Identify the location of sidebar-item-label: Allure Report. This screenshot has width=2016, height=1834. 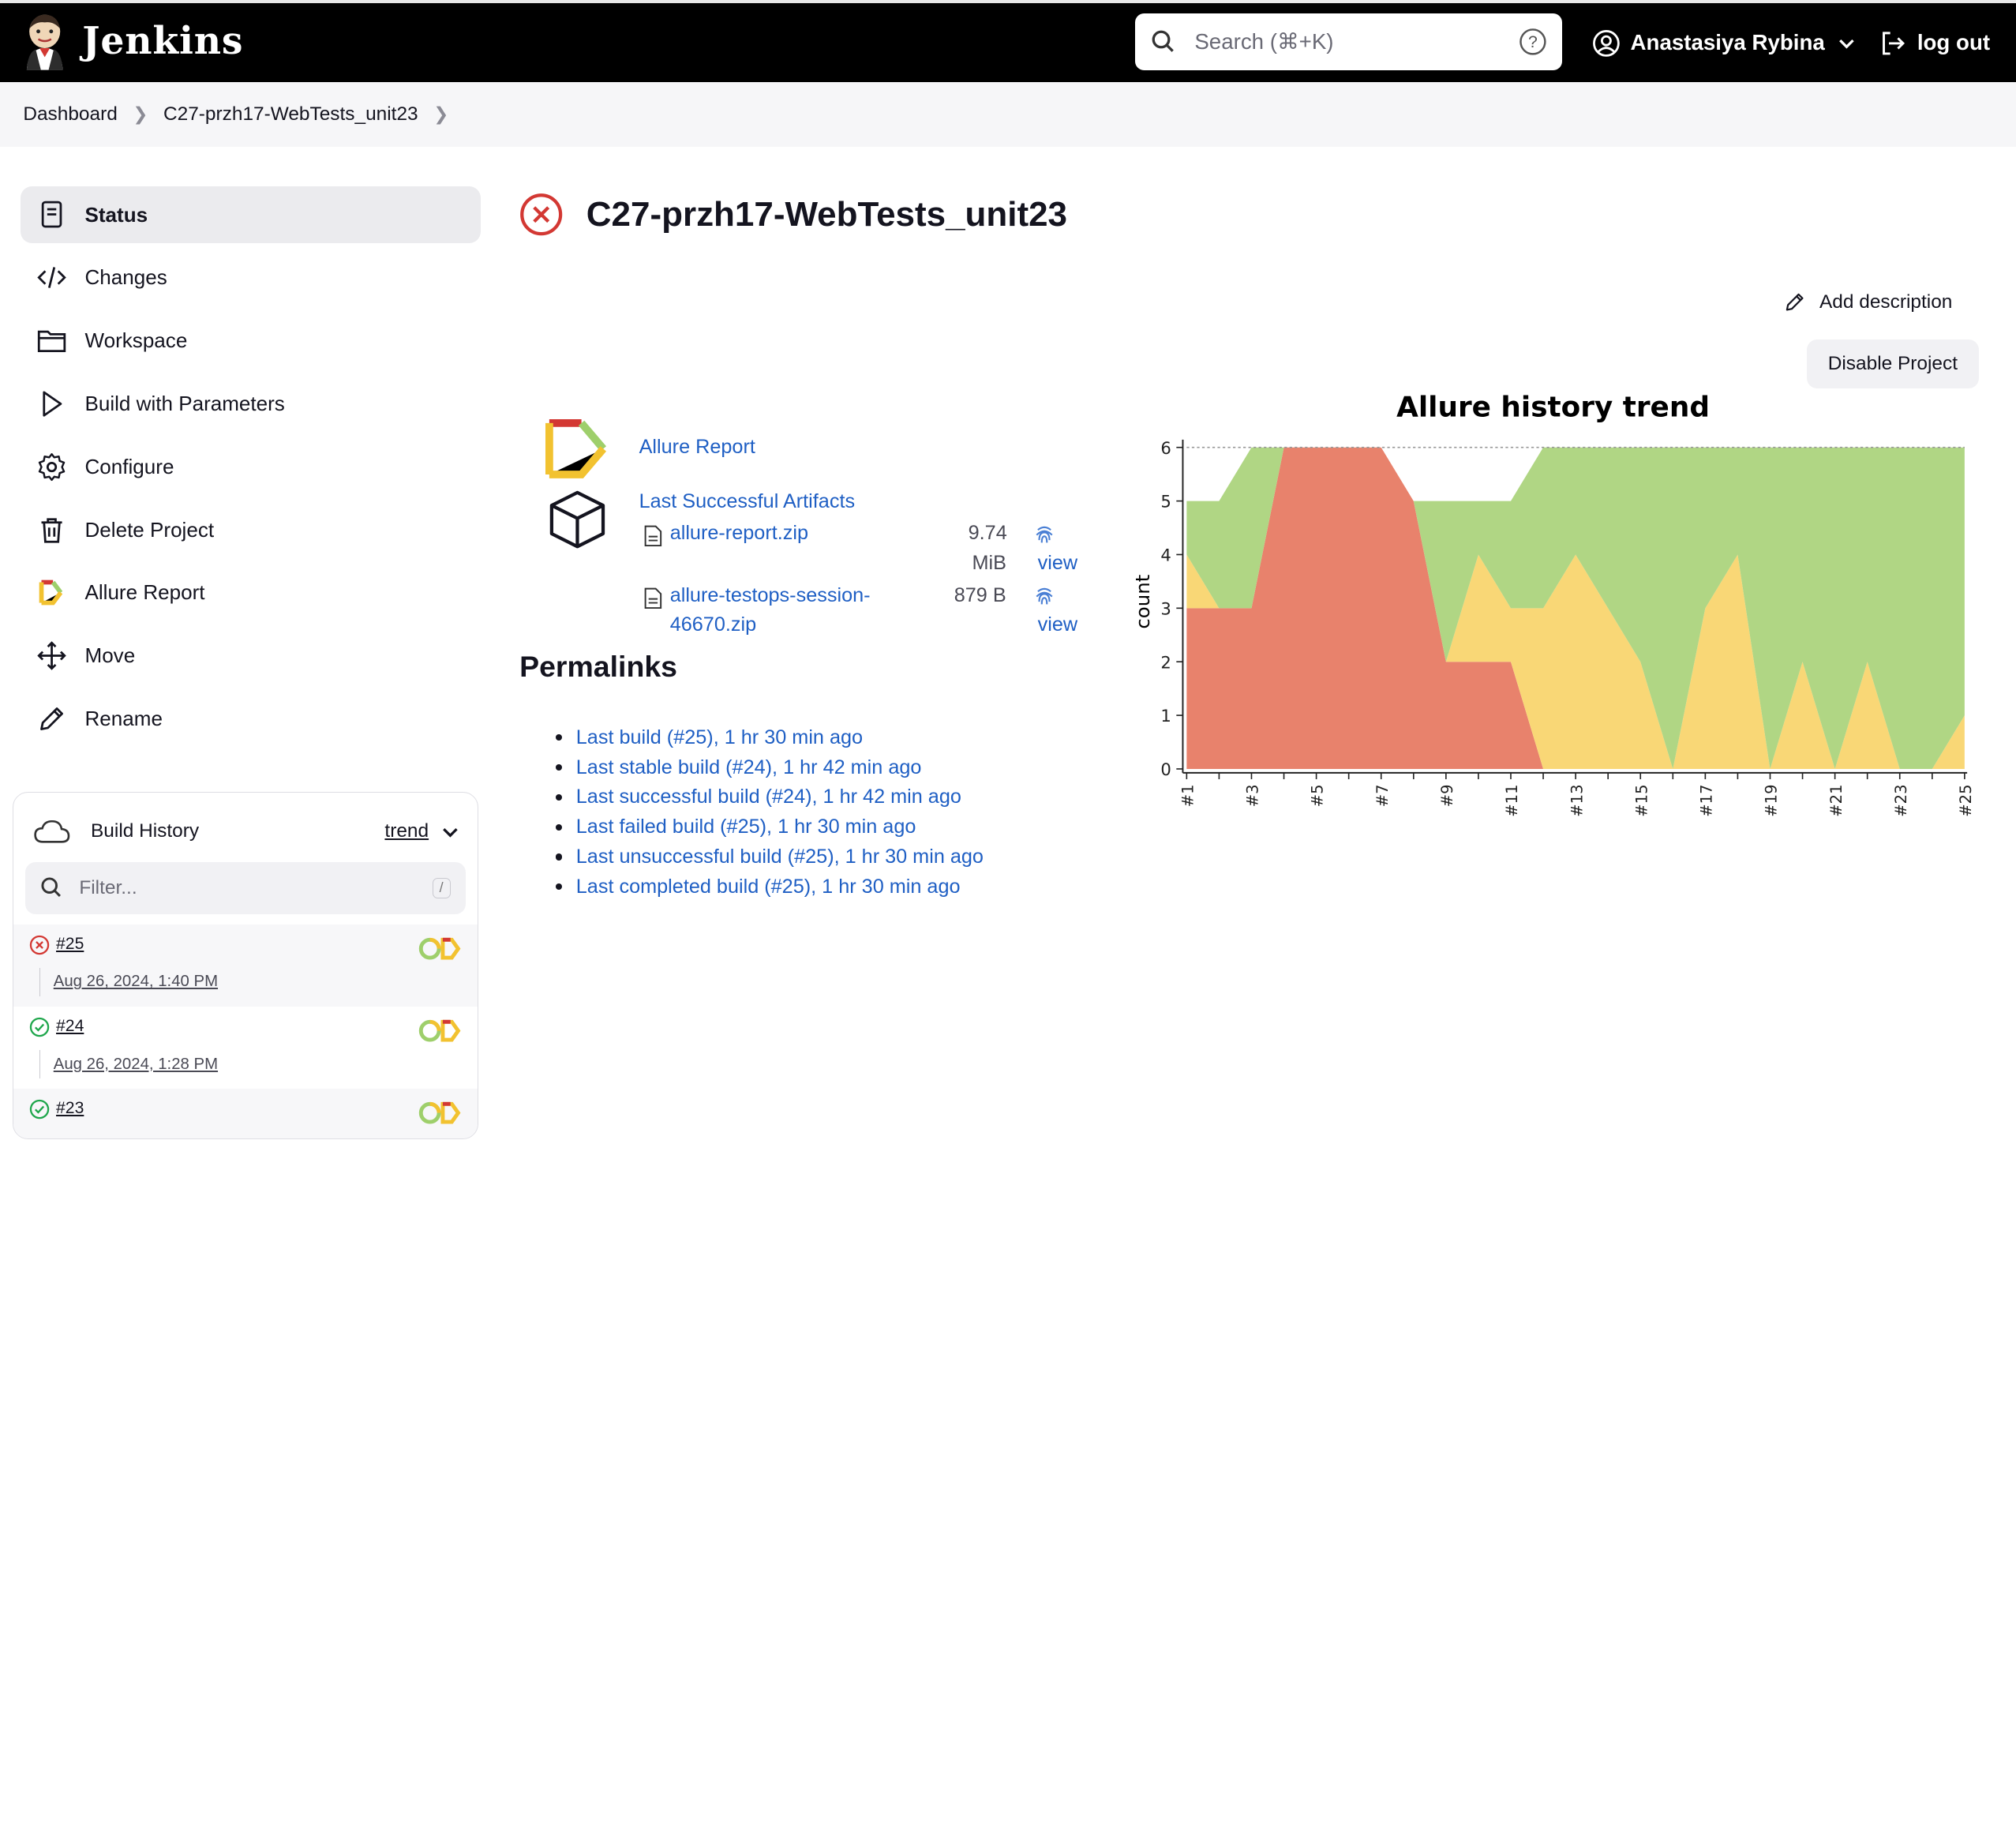
(144, 592).